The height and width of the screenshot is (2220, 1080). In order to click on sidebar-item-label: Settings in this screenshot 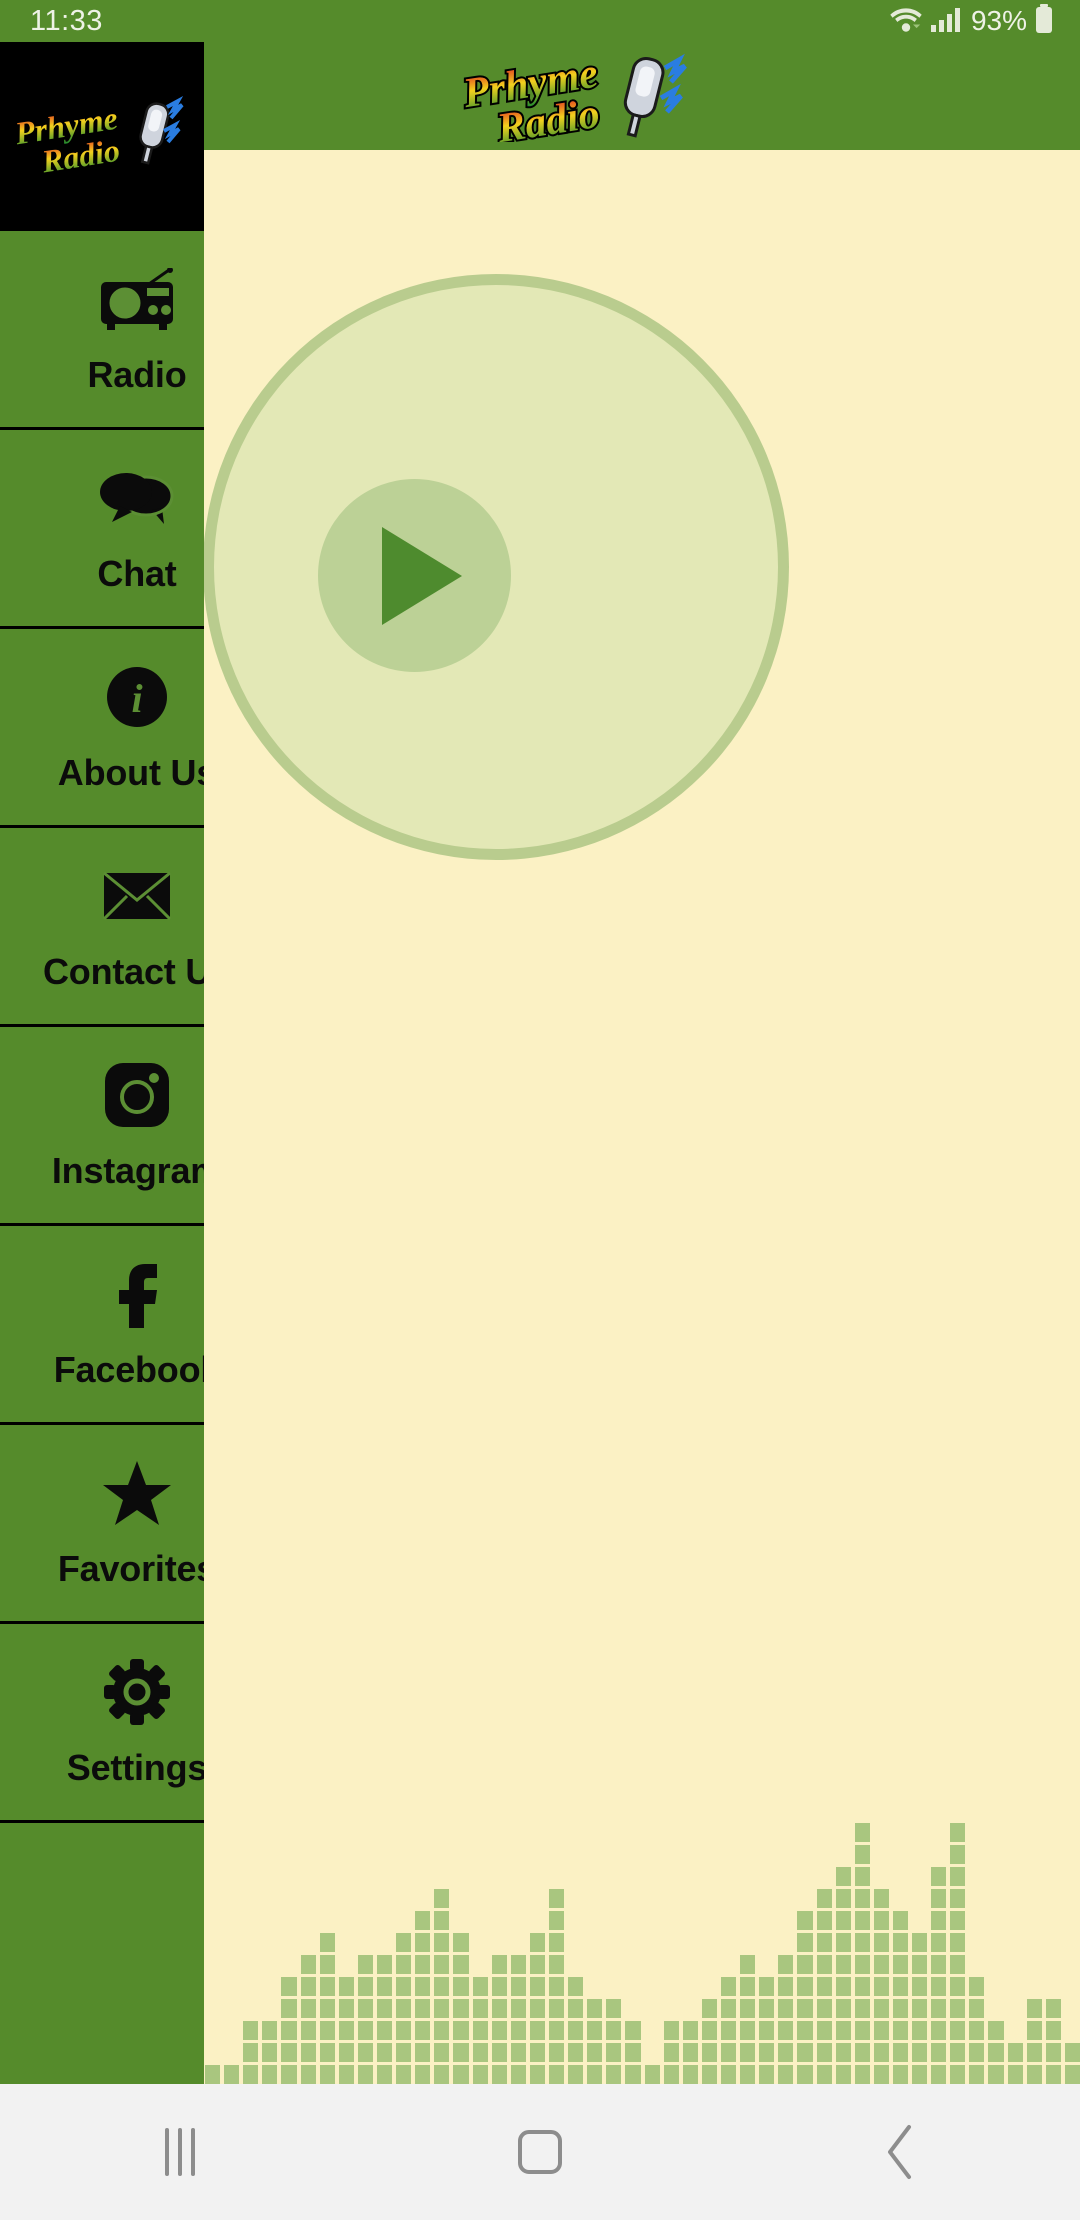, I will do `click(135, 1767)`.